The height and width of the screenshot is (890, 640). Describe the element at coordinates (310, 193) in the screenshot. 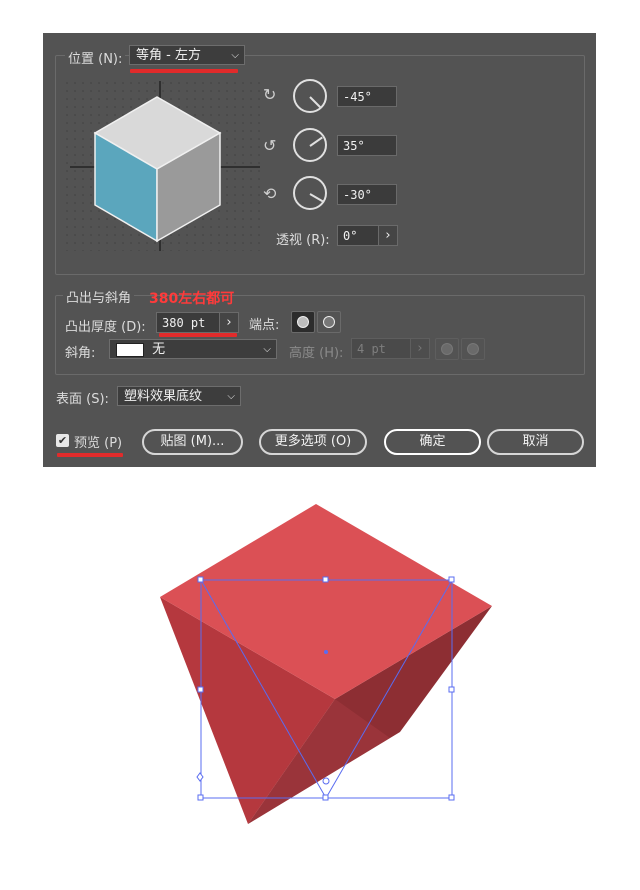

I see `rotate-z-dial` at that location.